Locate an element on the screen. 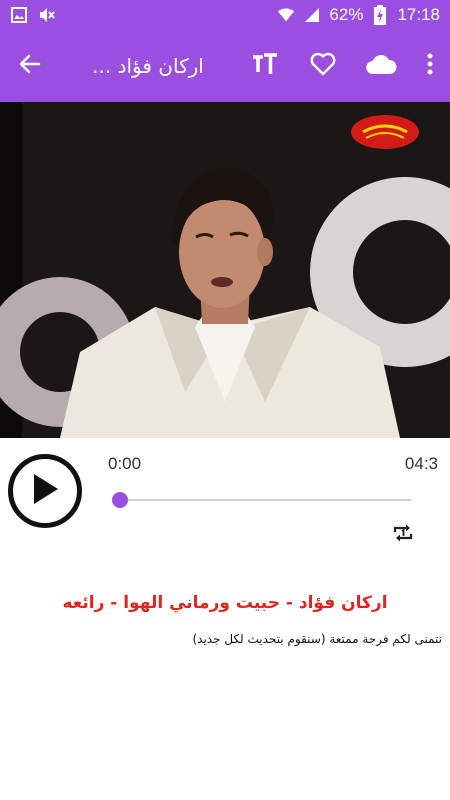 This screenshot has height=800, width=450. back-button is located at coordinates (30, 66).